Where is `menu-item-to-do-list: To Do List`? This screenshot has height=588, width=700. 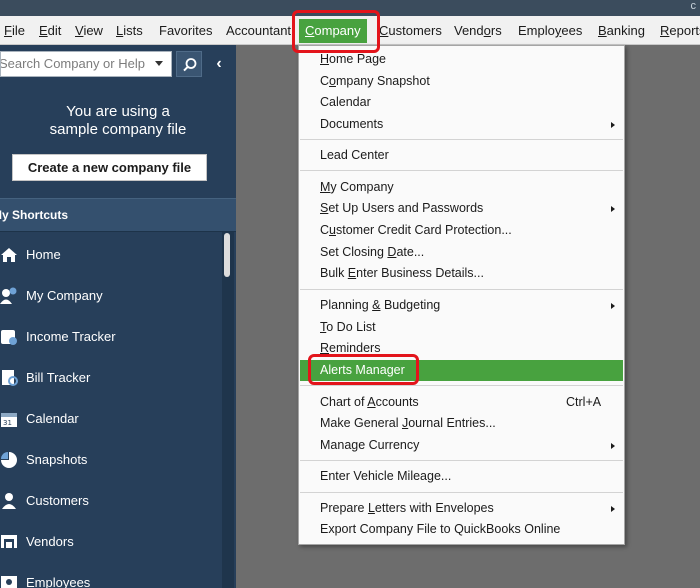 menu-item-to-do-list: To Do List is located at coordinates (461, 327).